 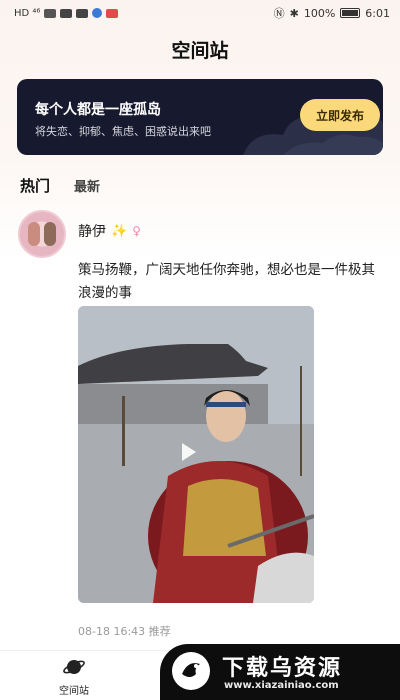 I want to click on banner-subtitle: 将失恋、抑郁、焦虑、困惑说出来吧, so click(x=123, y=131).